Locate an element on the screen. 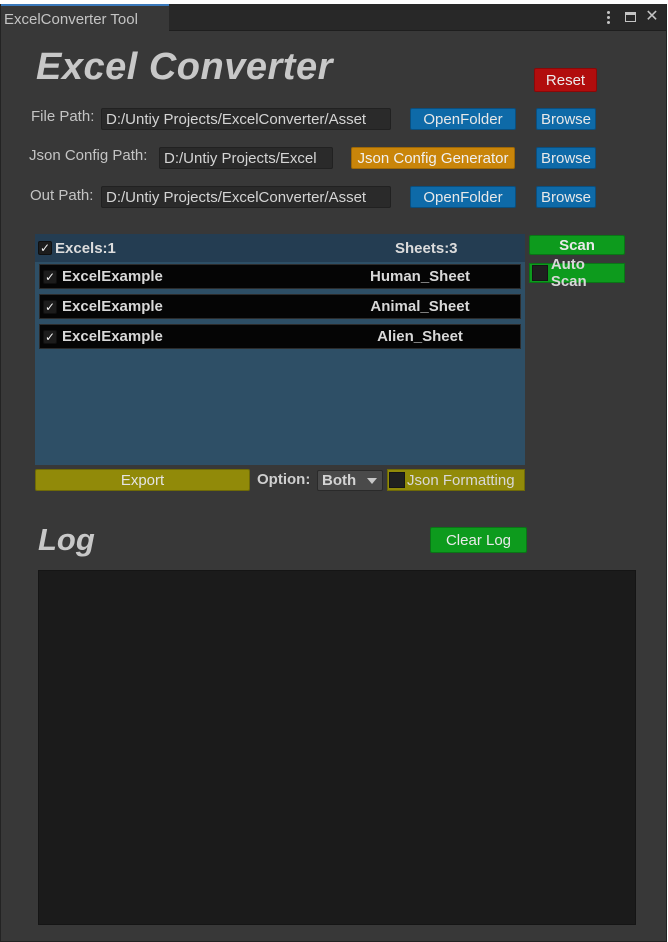 This screenshot has height=942, width=668. window-controls: ✕ is located at coordinates (630, 17).